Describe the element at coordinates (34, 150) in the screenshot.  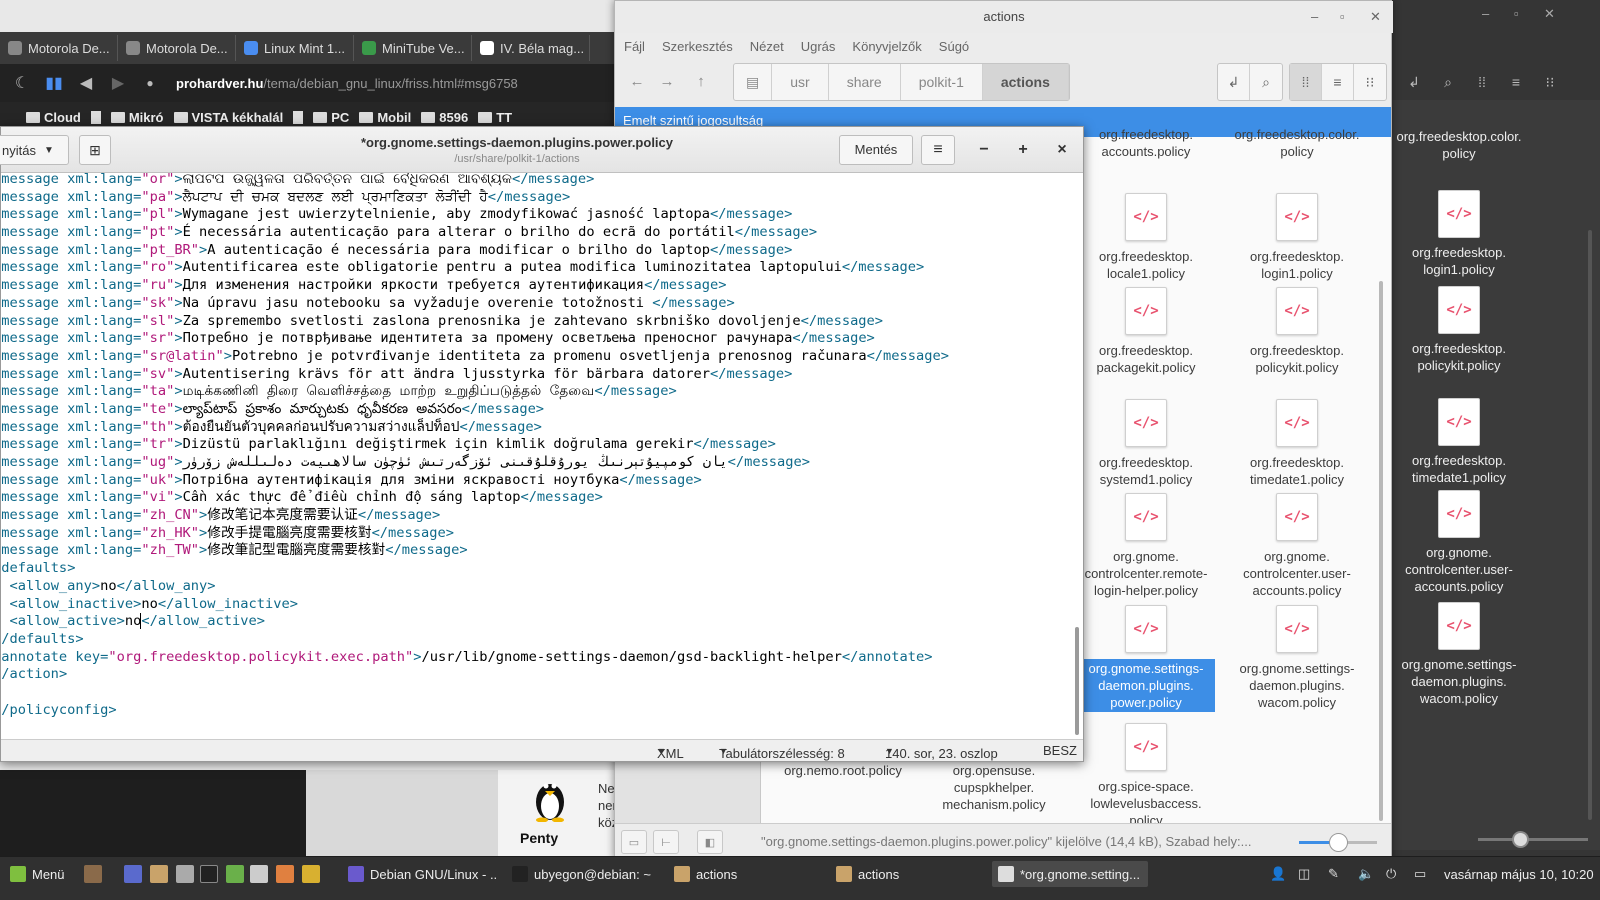
I see `open-button: nyitás ▼` at that location.